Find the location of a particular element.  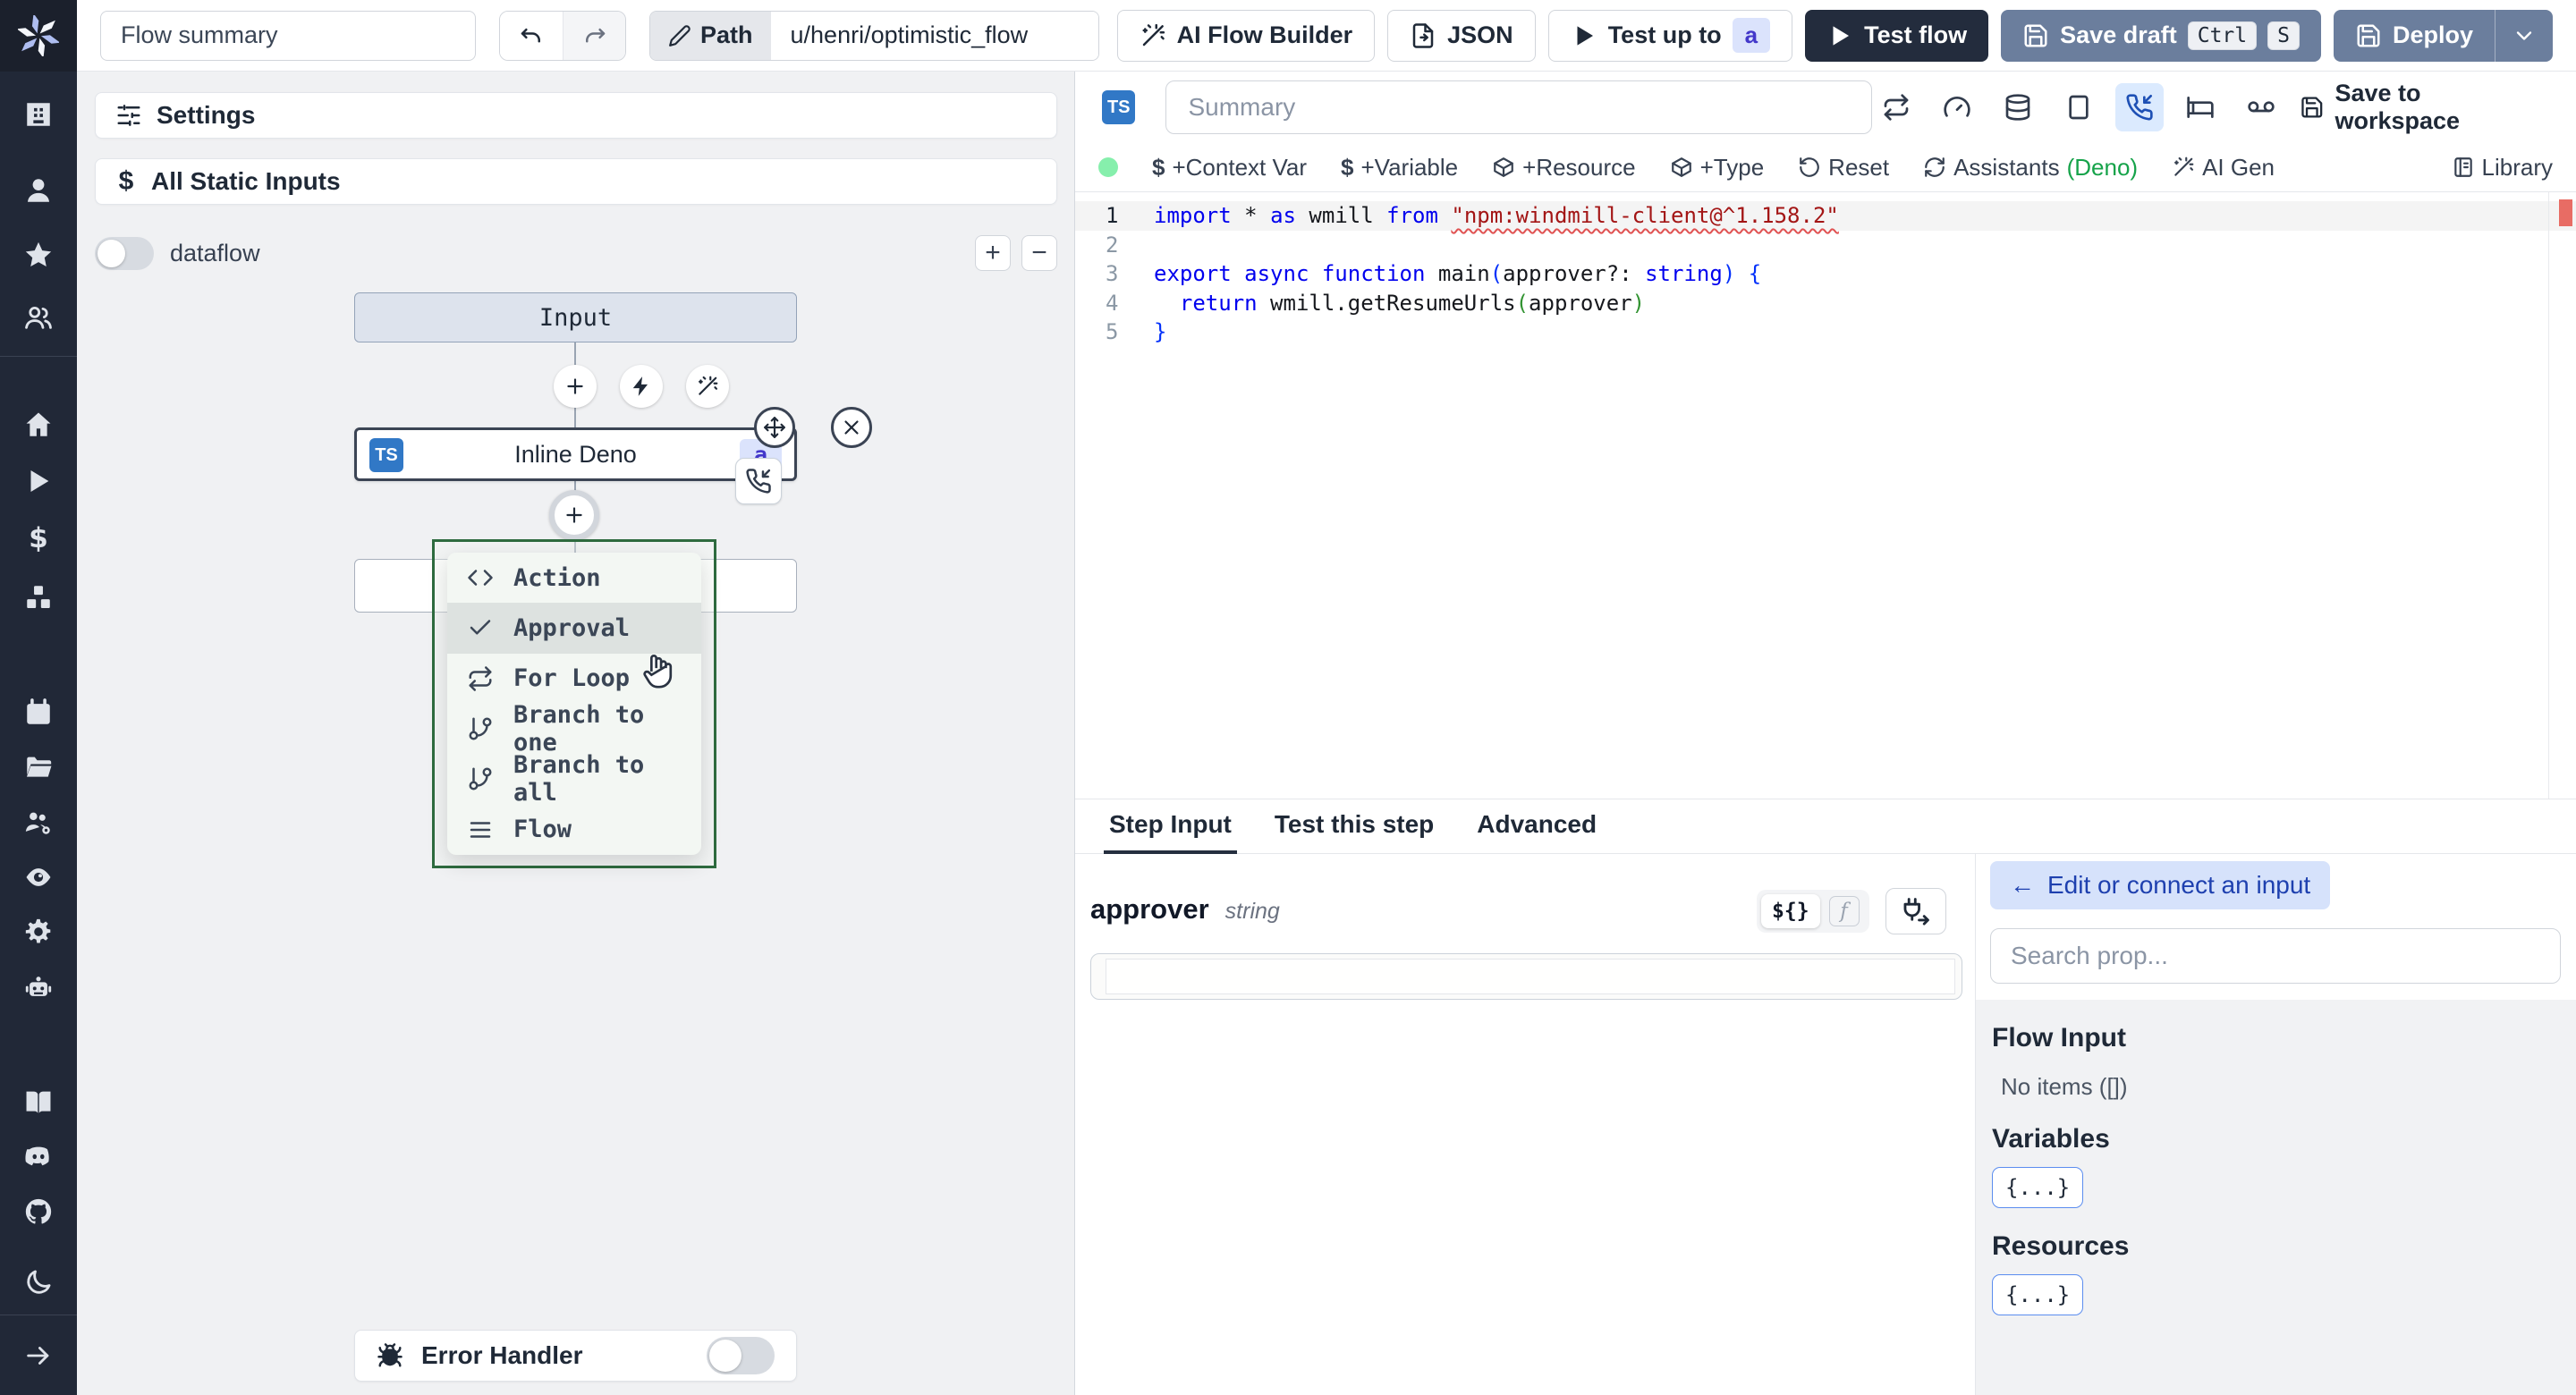

delete-node-button is located at coordinates (851, 427).